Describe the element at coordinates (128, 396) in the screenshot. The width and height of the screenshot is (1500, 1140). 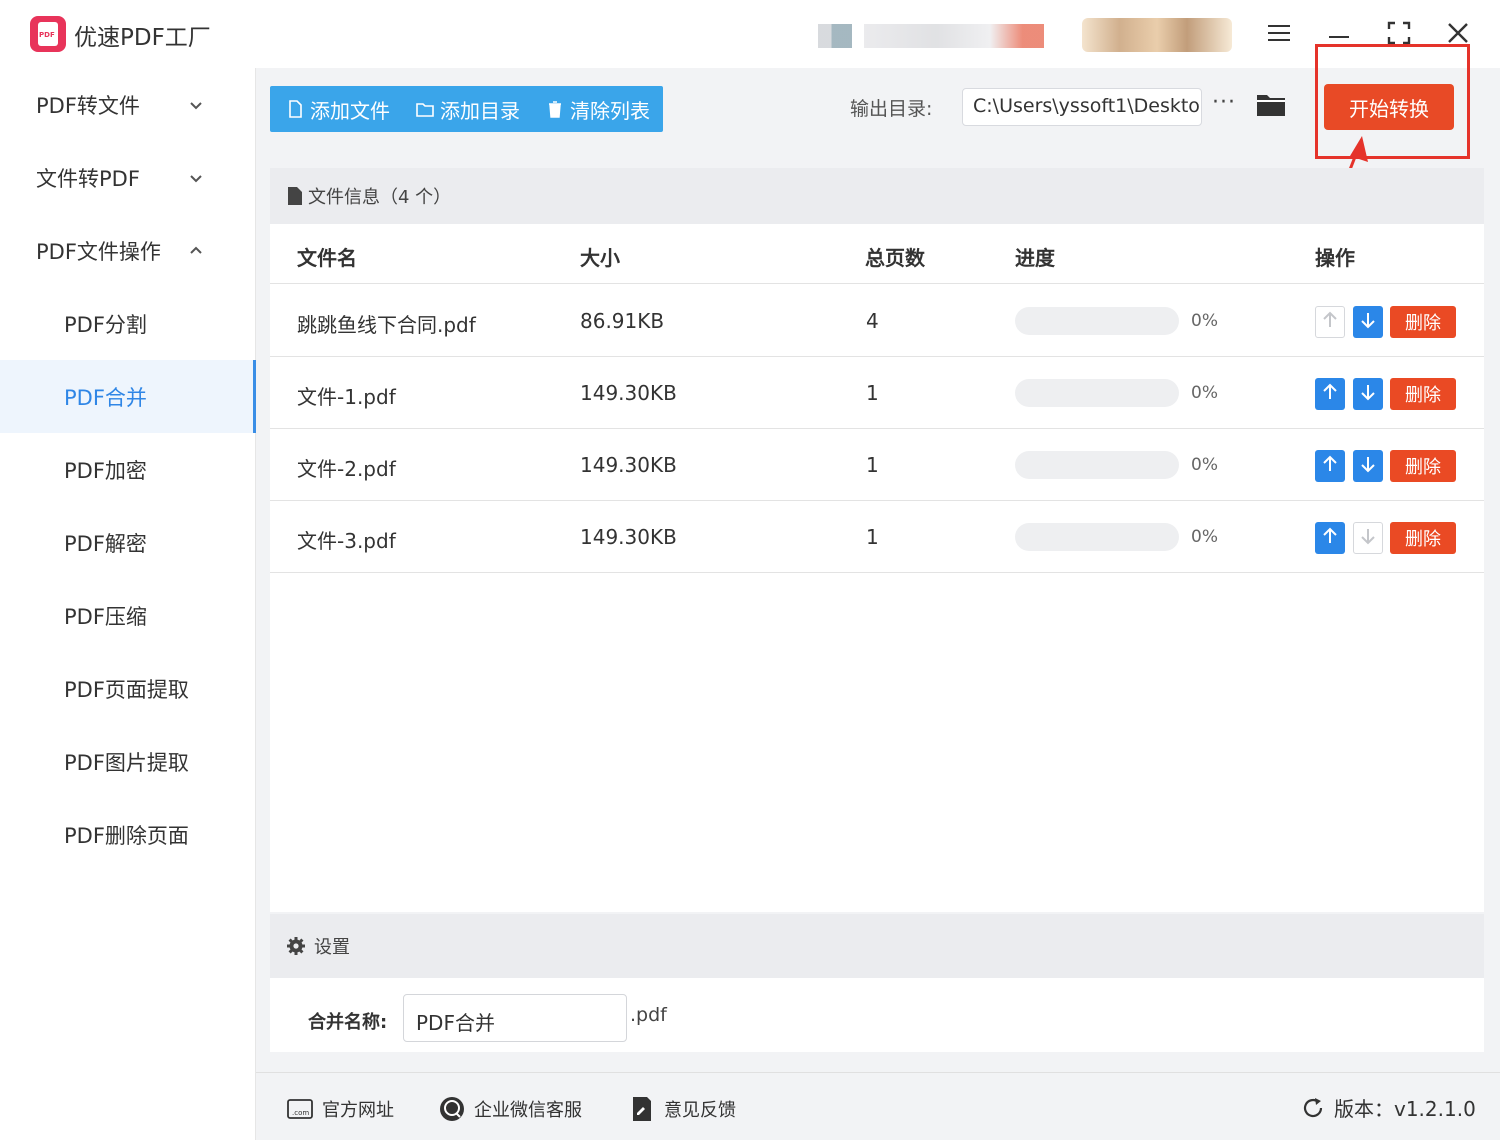
I see `sidebar-item-pdf-merge: PDF合并` at that location.